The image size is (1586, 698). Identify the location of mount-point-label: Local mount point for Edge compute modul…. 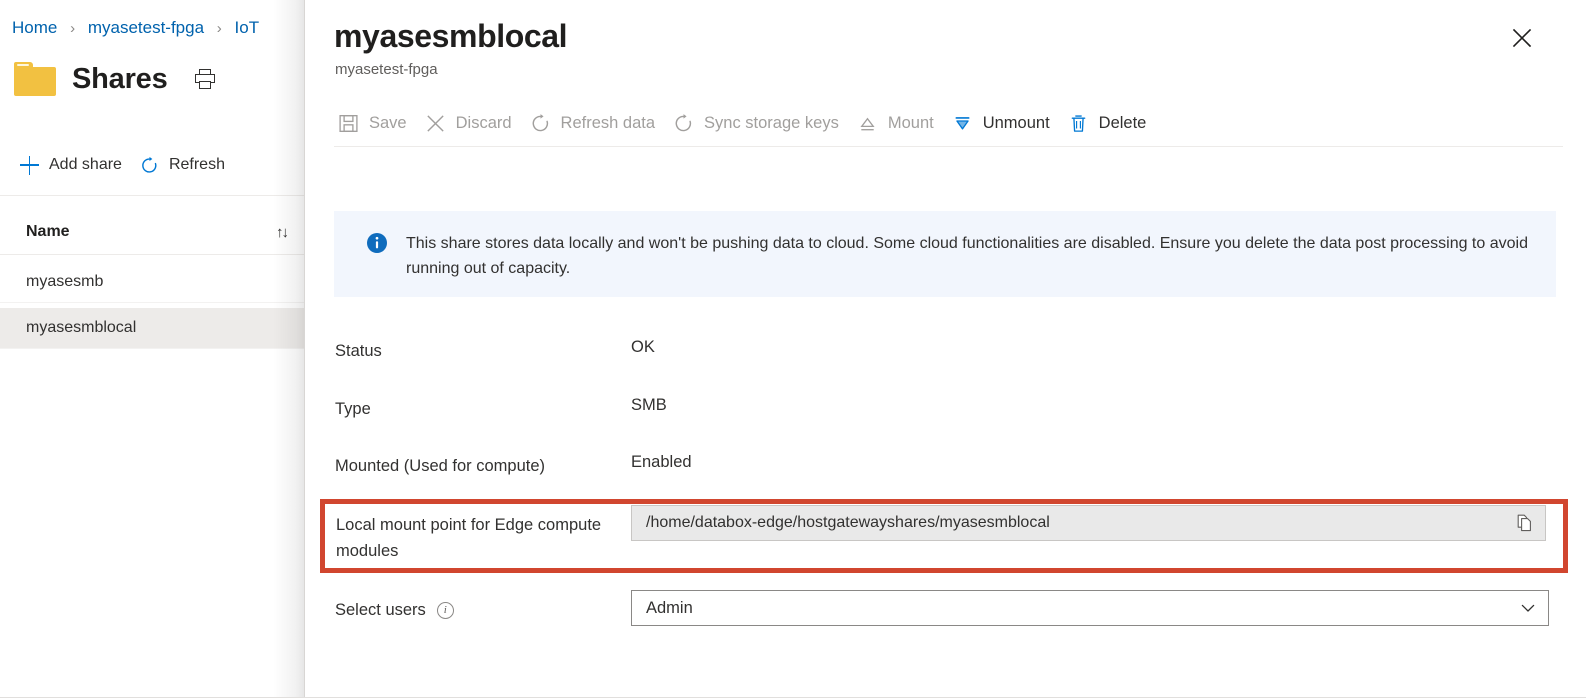
(469, 538).